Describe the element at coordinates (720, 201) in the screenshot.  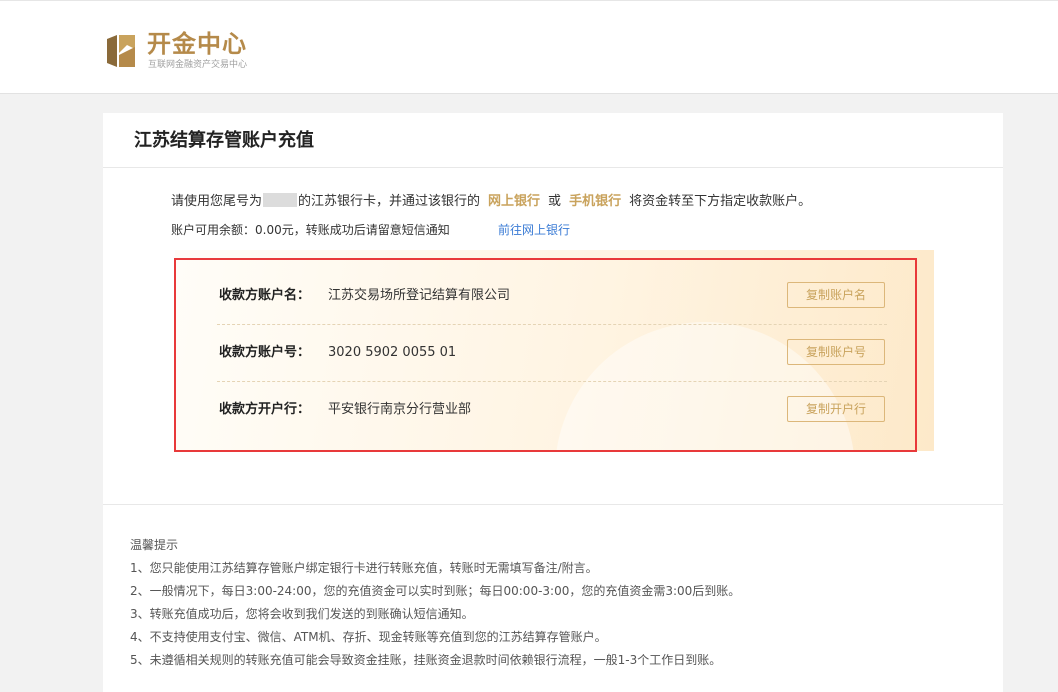
I see `instruction-part3: 将资金转至下方指定收款账户。` at that location.